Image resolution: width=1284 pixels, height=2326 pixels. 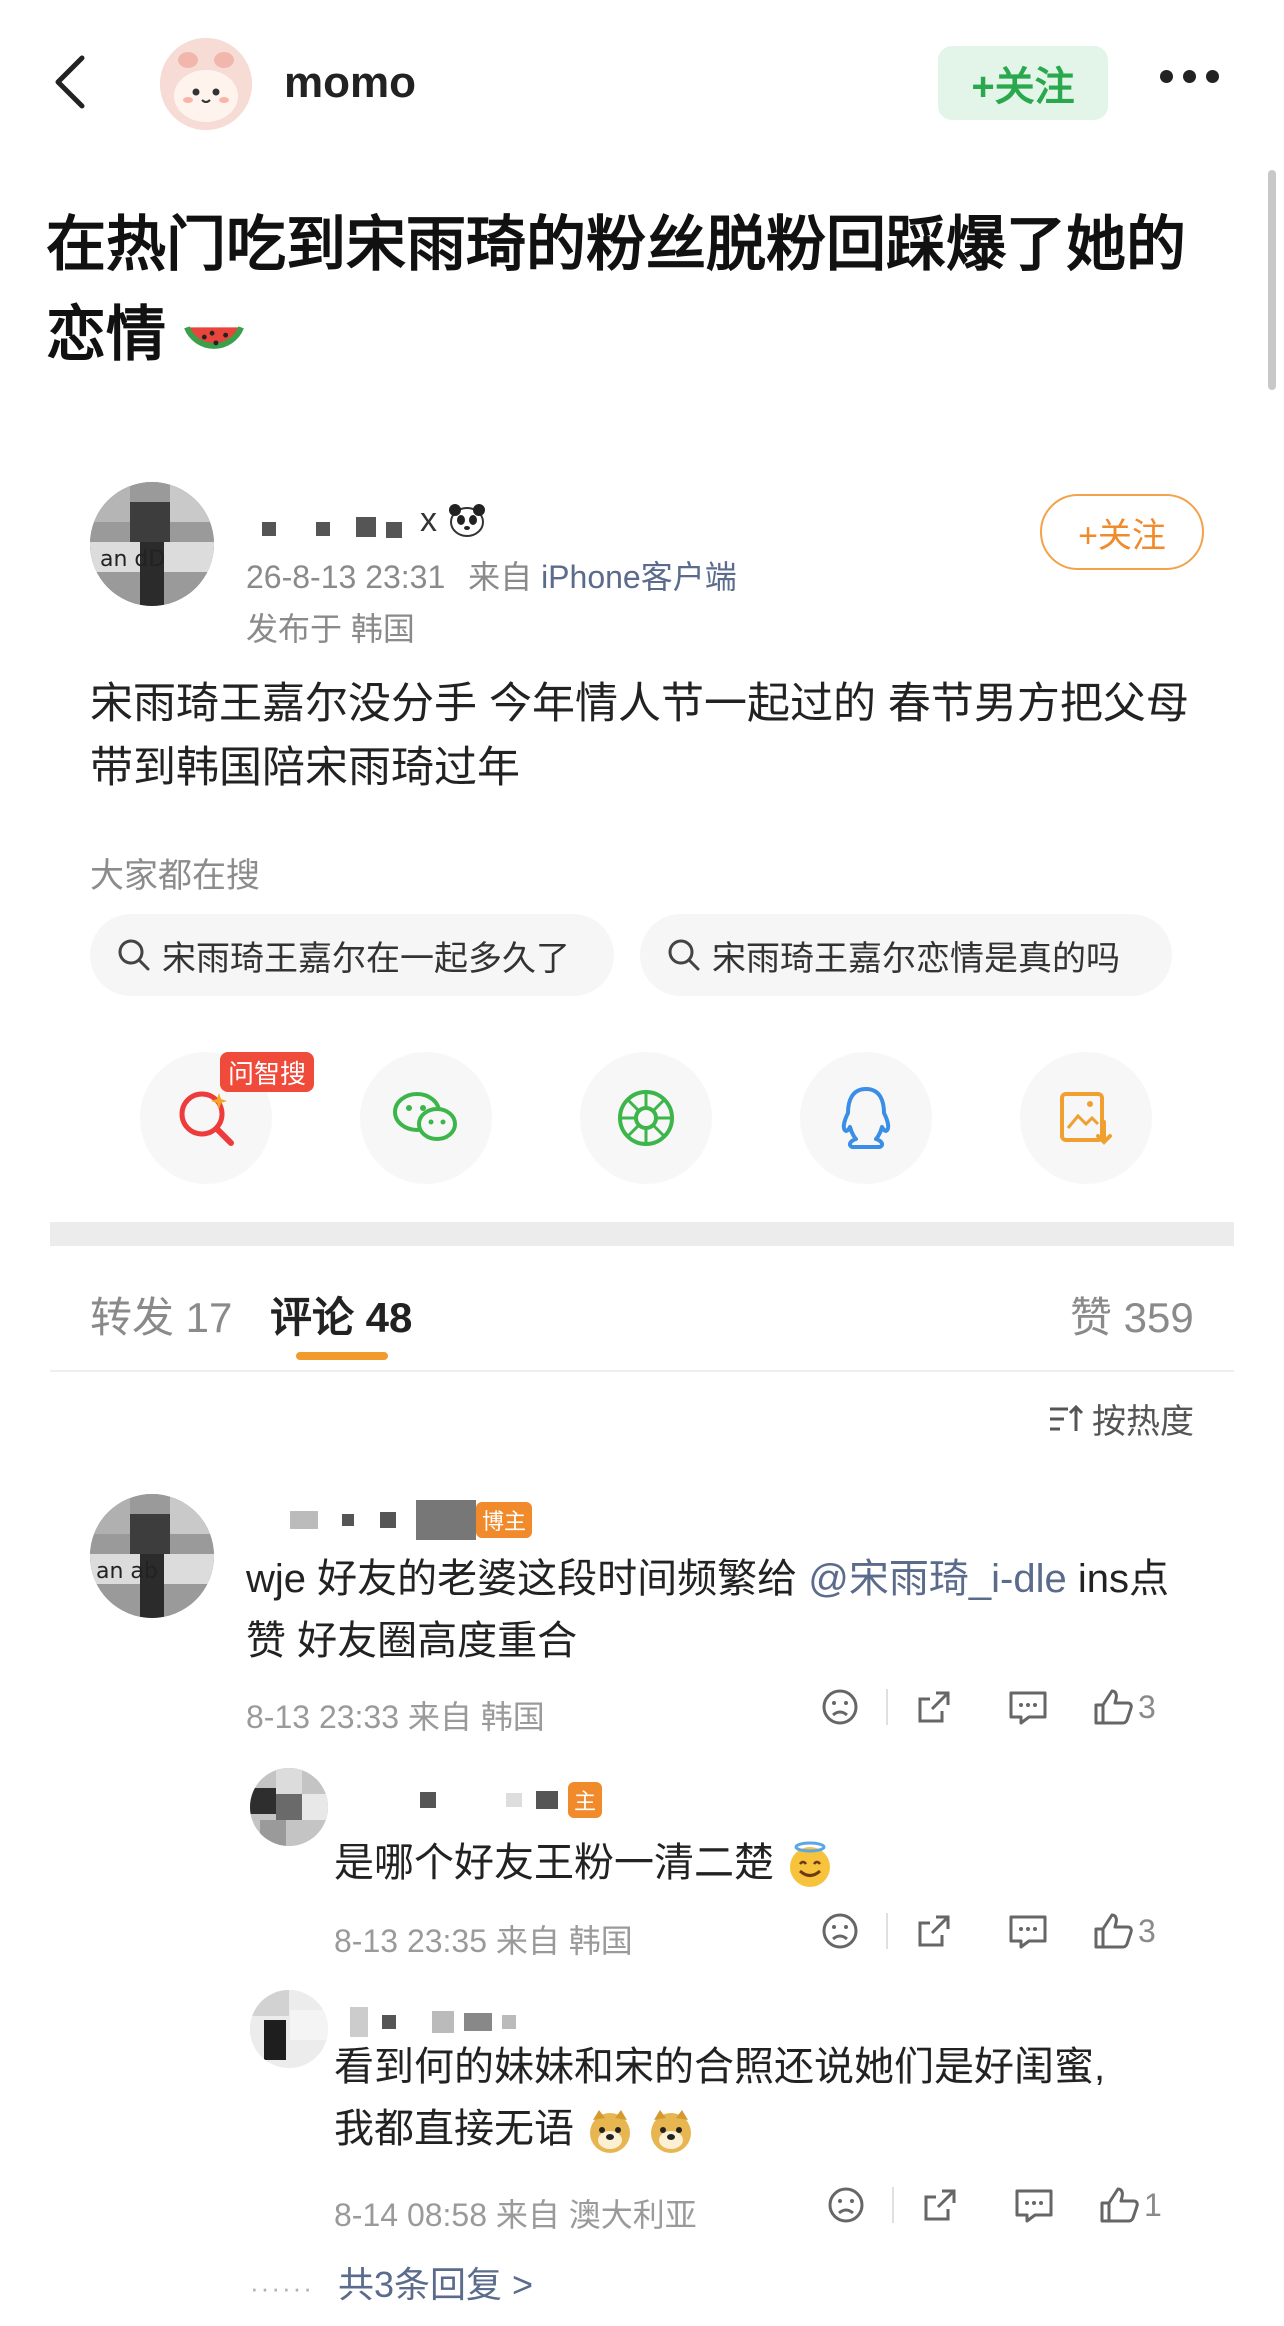 What do you see at coordinates (610, 2132) in the screenshot?
I see `doge-icon` at bounding box center [610, 2132].